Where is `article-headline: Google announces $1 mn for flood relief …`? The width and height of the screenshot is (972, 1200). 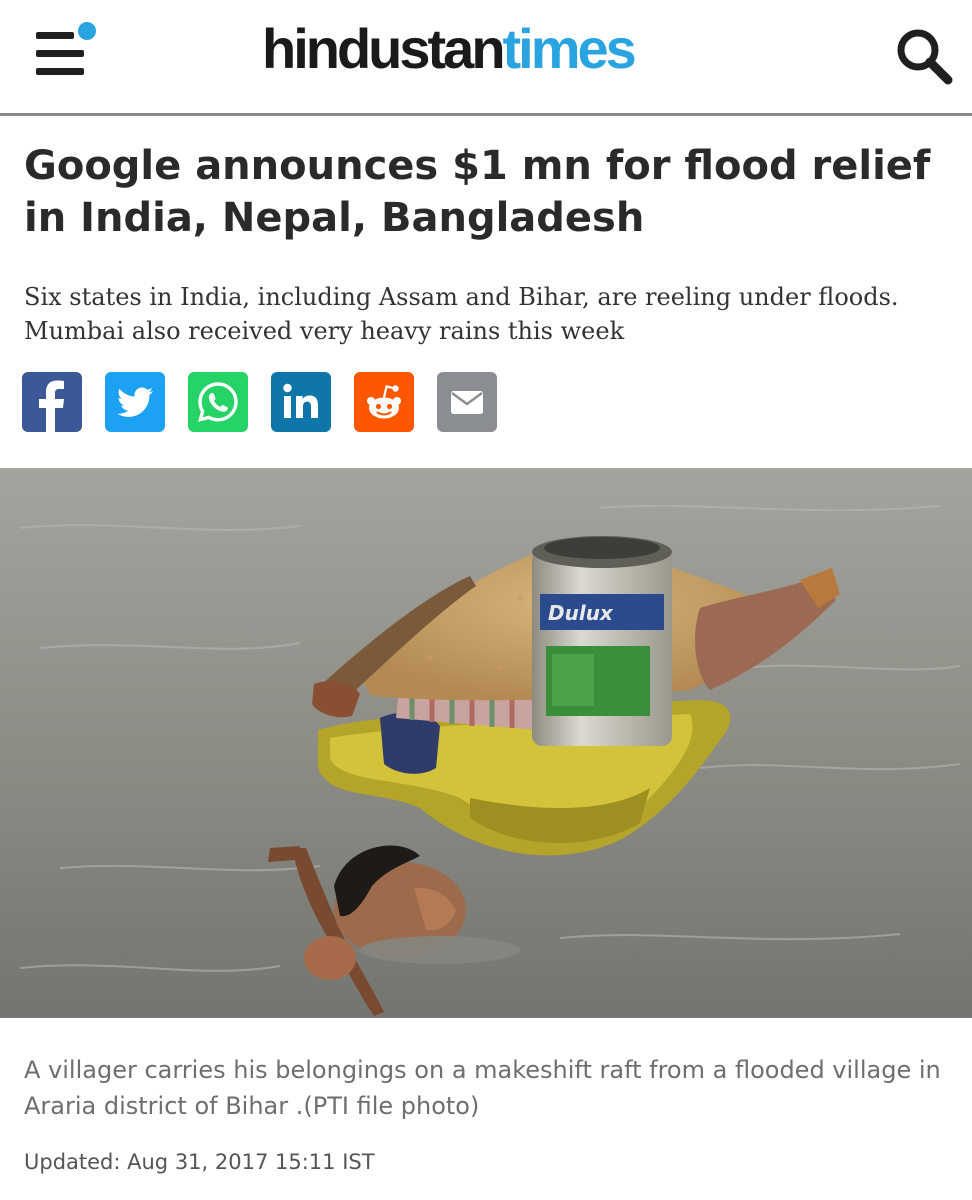
article-headline: Google announces $1 mn for flood relief … is located at coordinates (477, 192).